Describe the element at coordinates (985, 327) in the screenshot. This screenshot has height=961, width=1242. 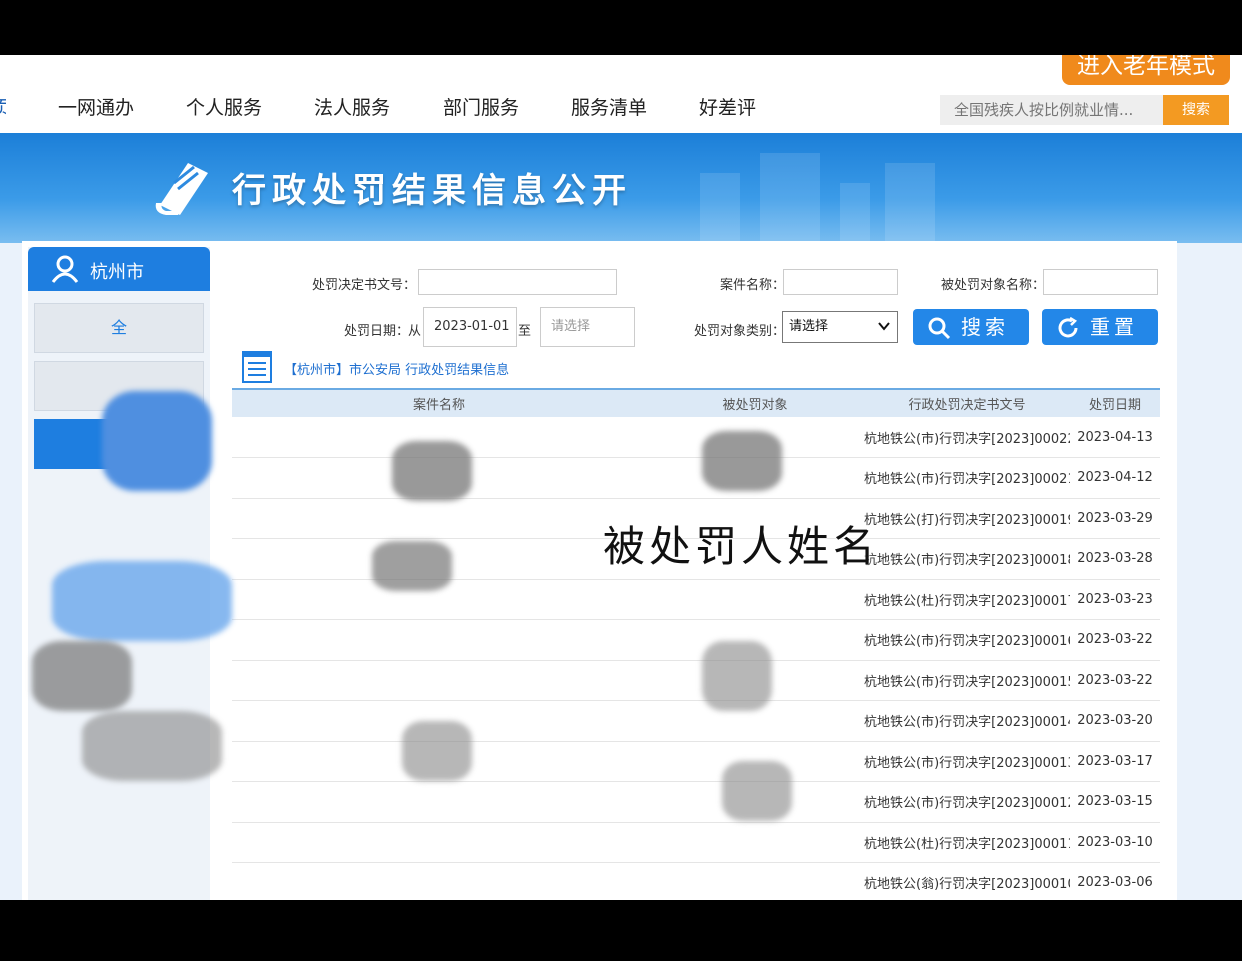
I see `search-button-label: 搜索` at that location.